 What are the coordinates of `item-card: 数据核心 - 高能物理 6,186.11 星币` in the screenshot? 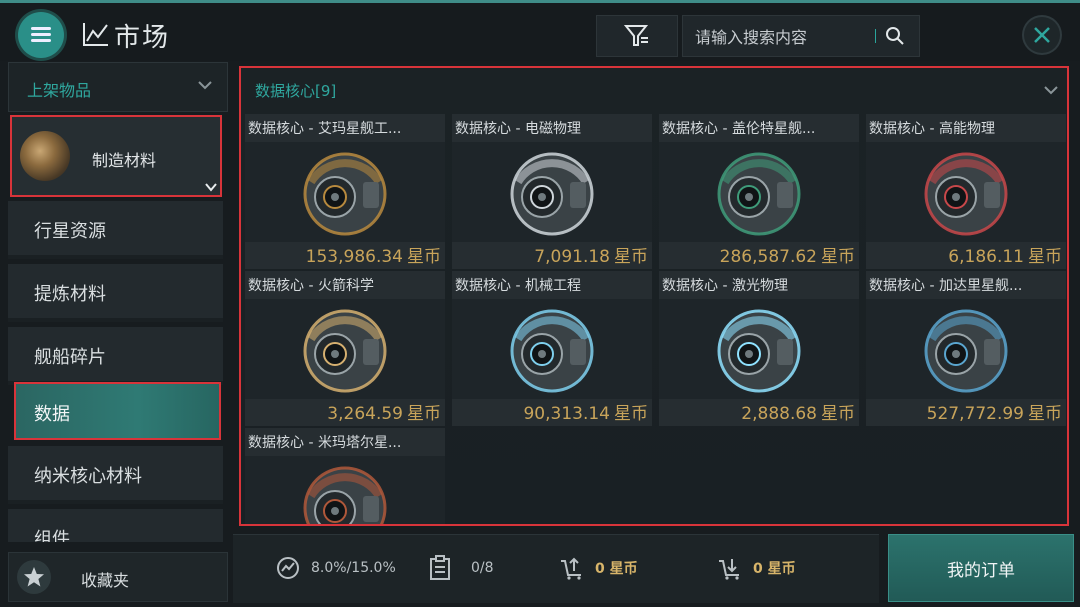 It's located at (966, 191).